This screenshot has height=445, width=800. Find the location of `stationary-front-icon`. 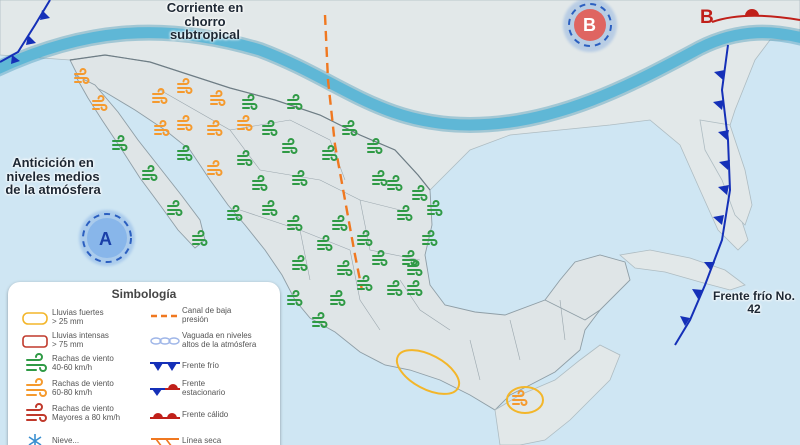

stationary-front-icon is located at coordinates (165, 390).